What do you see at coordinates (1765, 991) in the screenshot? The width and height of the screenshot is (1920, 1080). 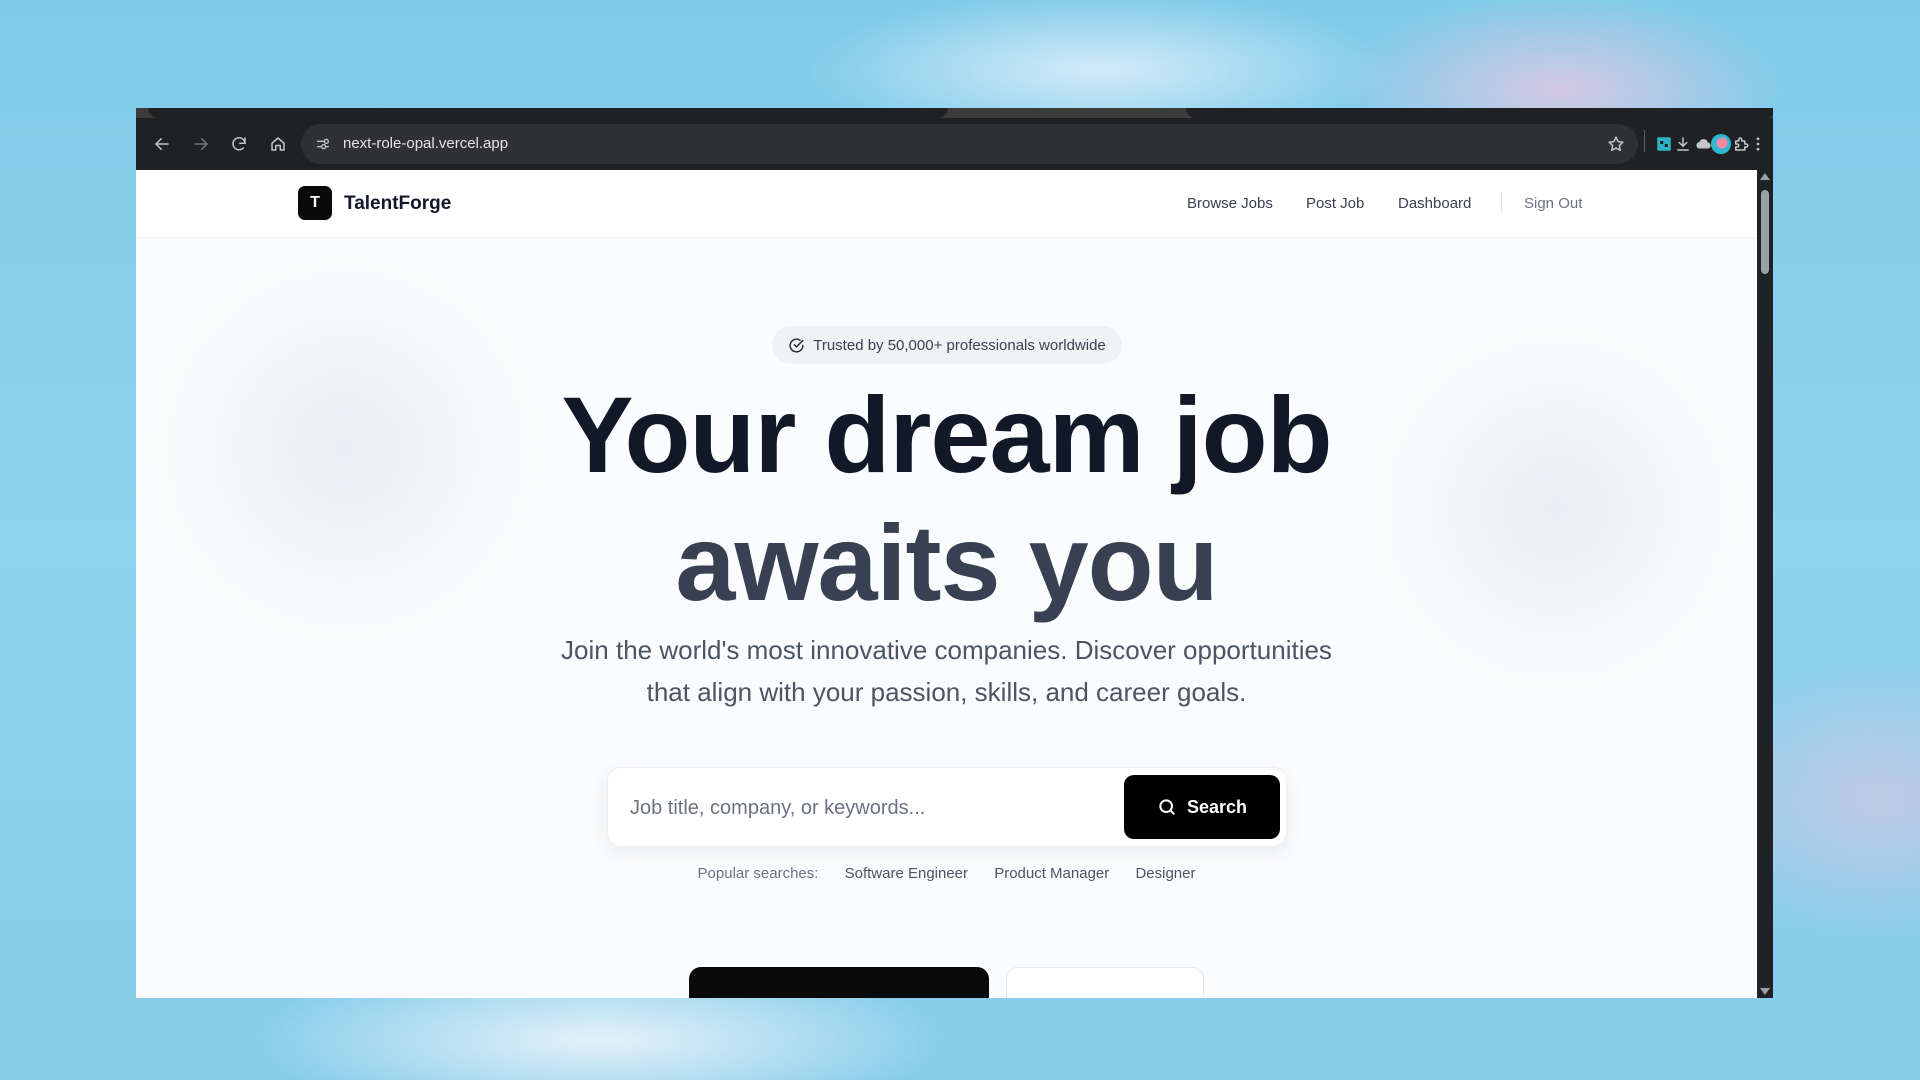 I see `scroll-down-icon` at bounding box center [1765, 991].